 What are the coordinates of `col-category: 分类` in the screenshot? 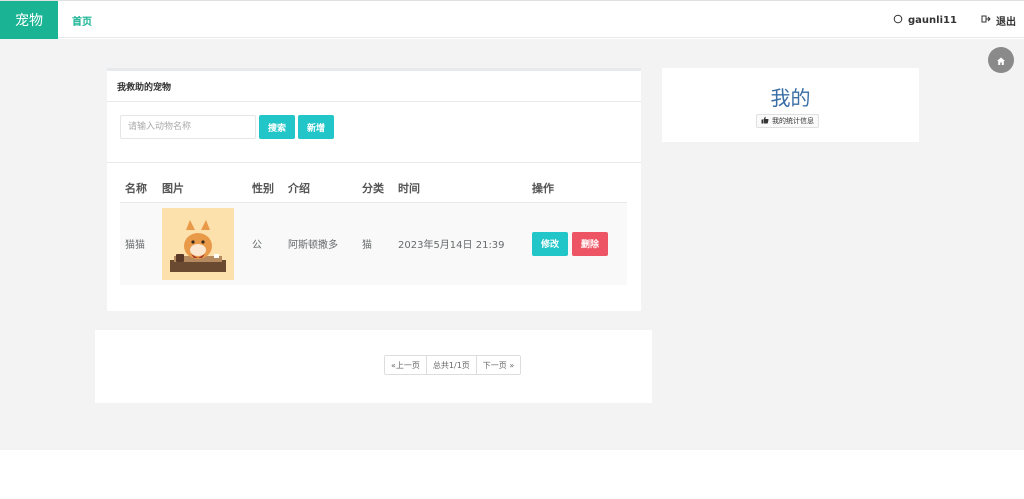 It's located at (375, 188).